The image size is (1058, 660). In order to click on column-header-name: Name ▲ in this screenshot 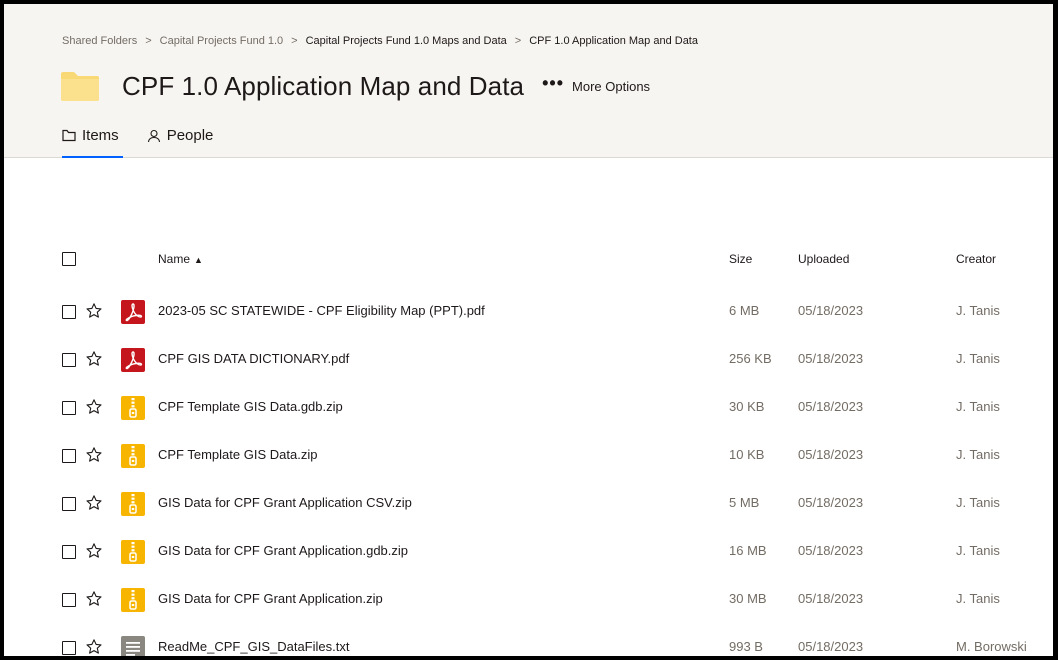, I will do `click(180, 259)`.